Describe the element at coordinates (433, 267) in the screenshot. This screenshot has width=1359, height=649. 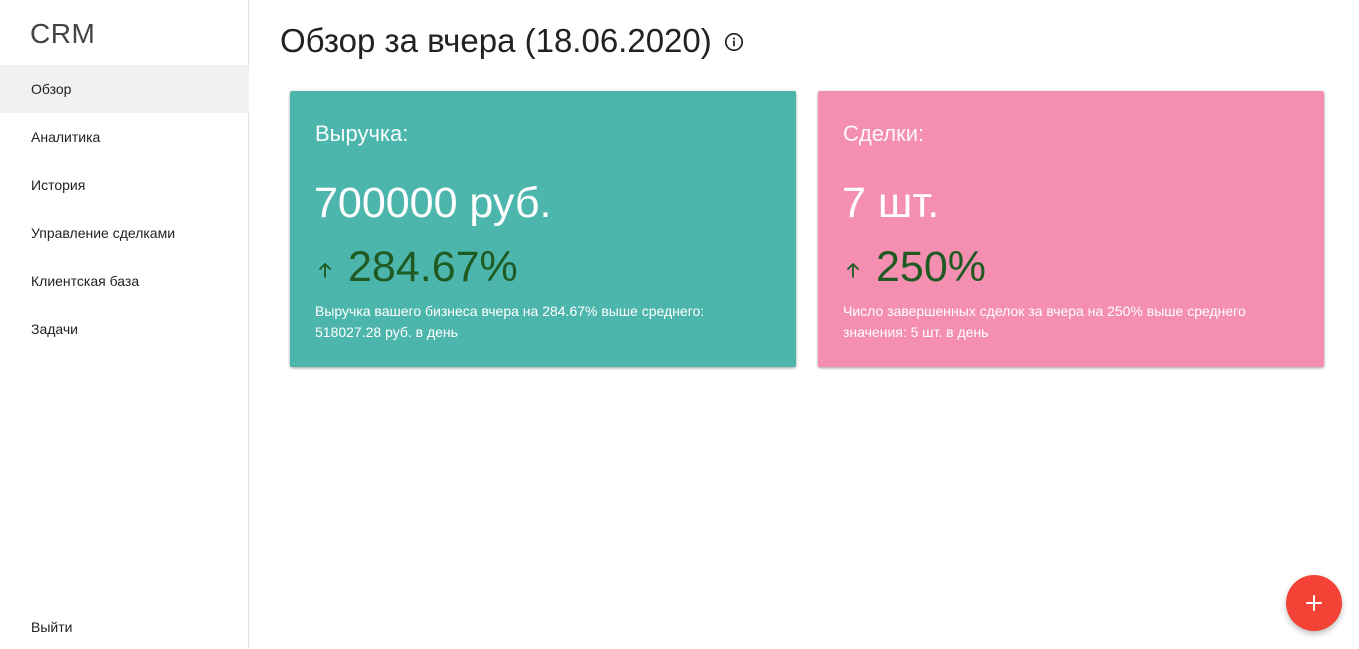
I see `revenue-change-value: 284.67%` at that location.